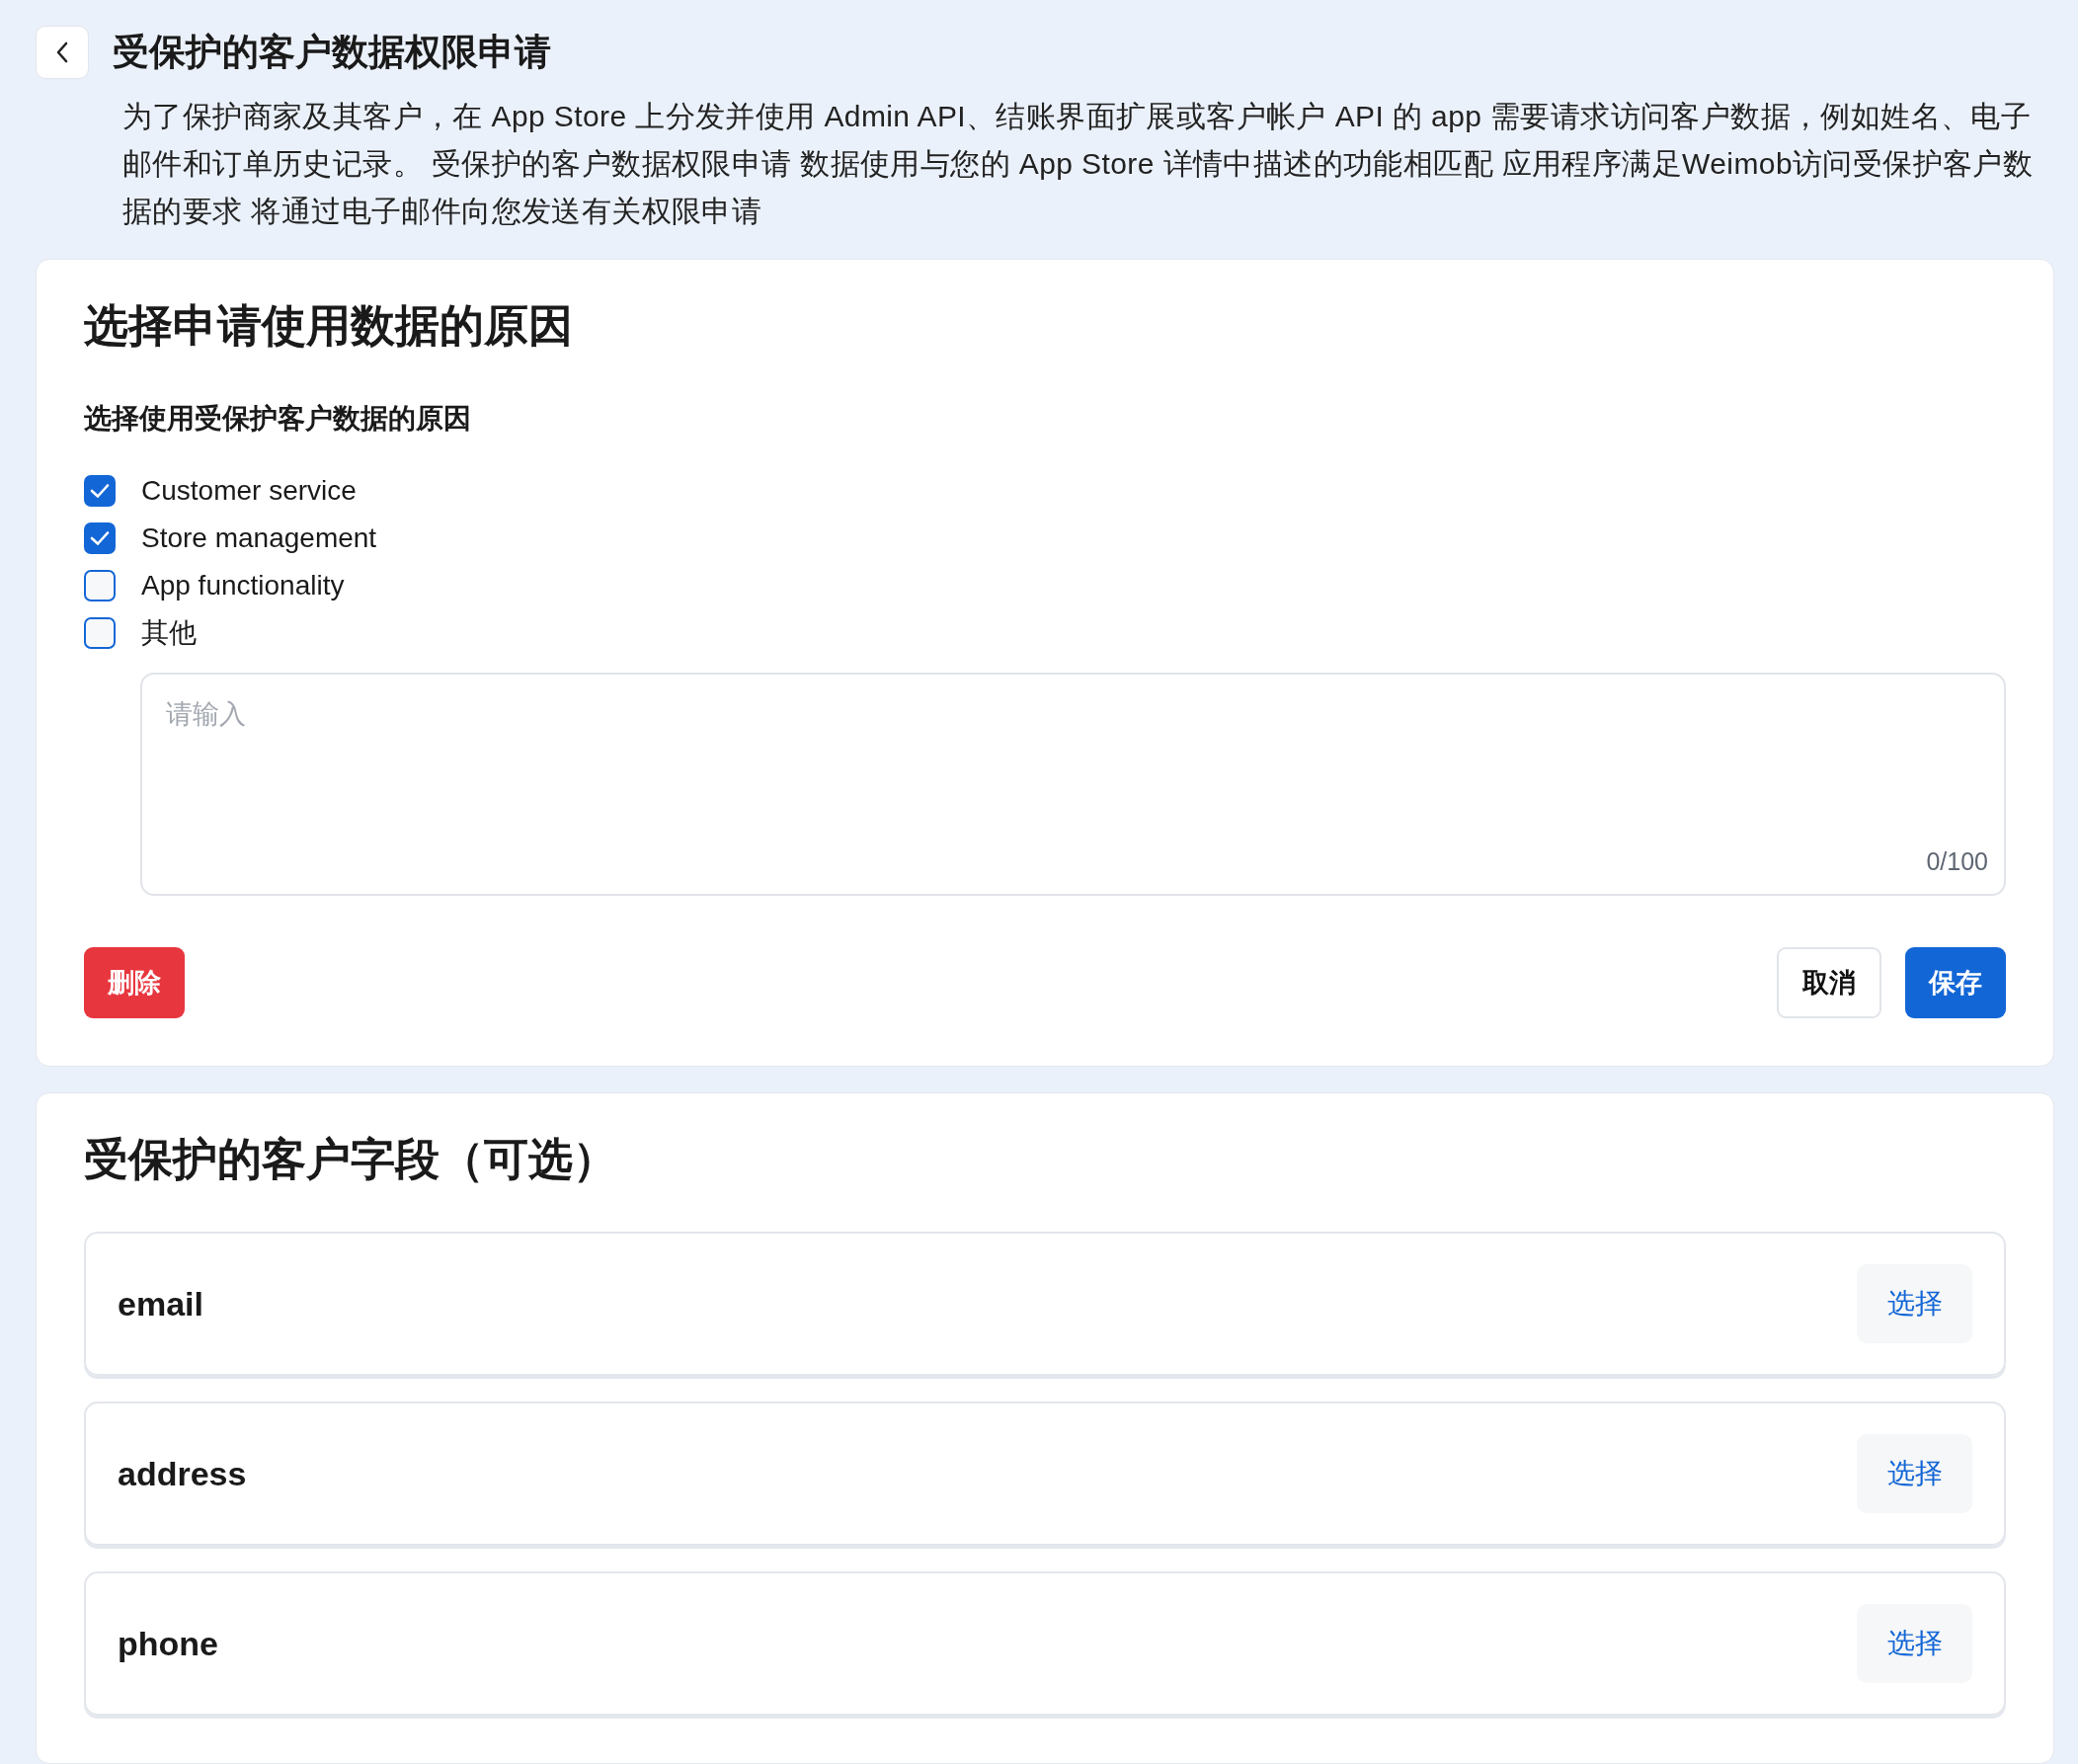 This screenshot has width=2078, height=1764. Describe the element at coordinates (160, 1303) in the screenshot. I see `field-name: email` at that location.